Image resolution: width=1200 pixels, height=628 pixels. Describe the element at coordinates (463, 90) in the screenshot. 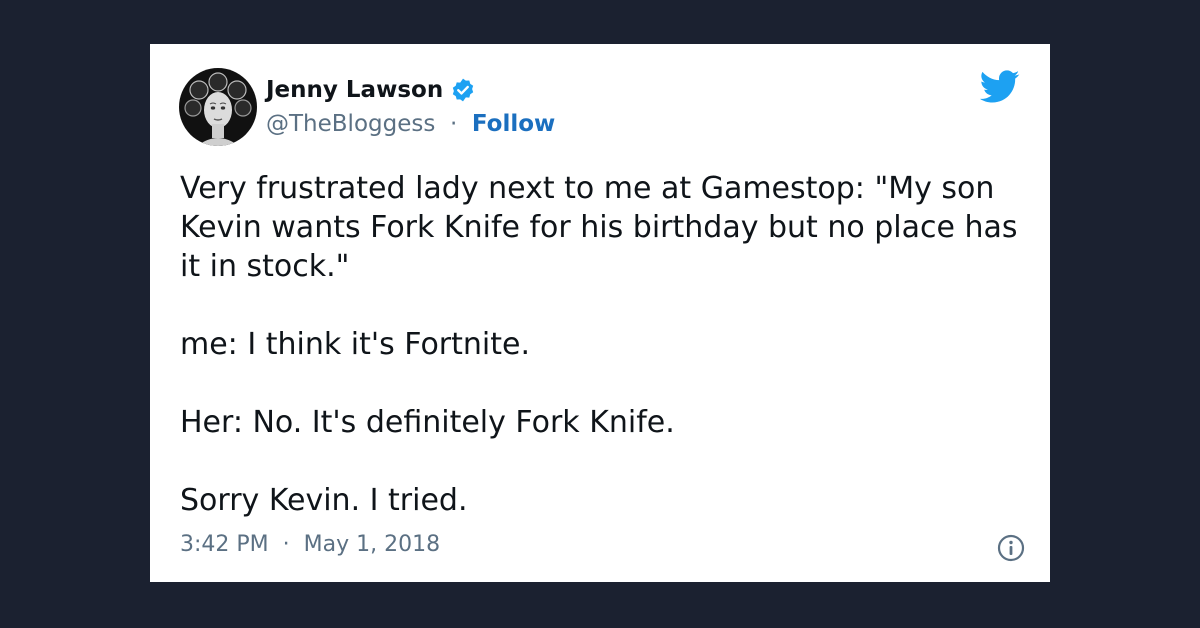

I see `verified-badge-icon` at that location.